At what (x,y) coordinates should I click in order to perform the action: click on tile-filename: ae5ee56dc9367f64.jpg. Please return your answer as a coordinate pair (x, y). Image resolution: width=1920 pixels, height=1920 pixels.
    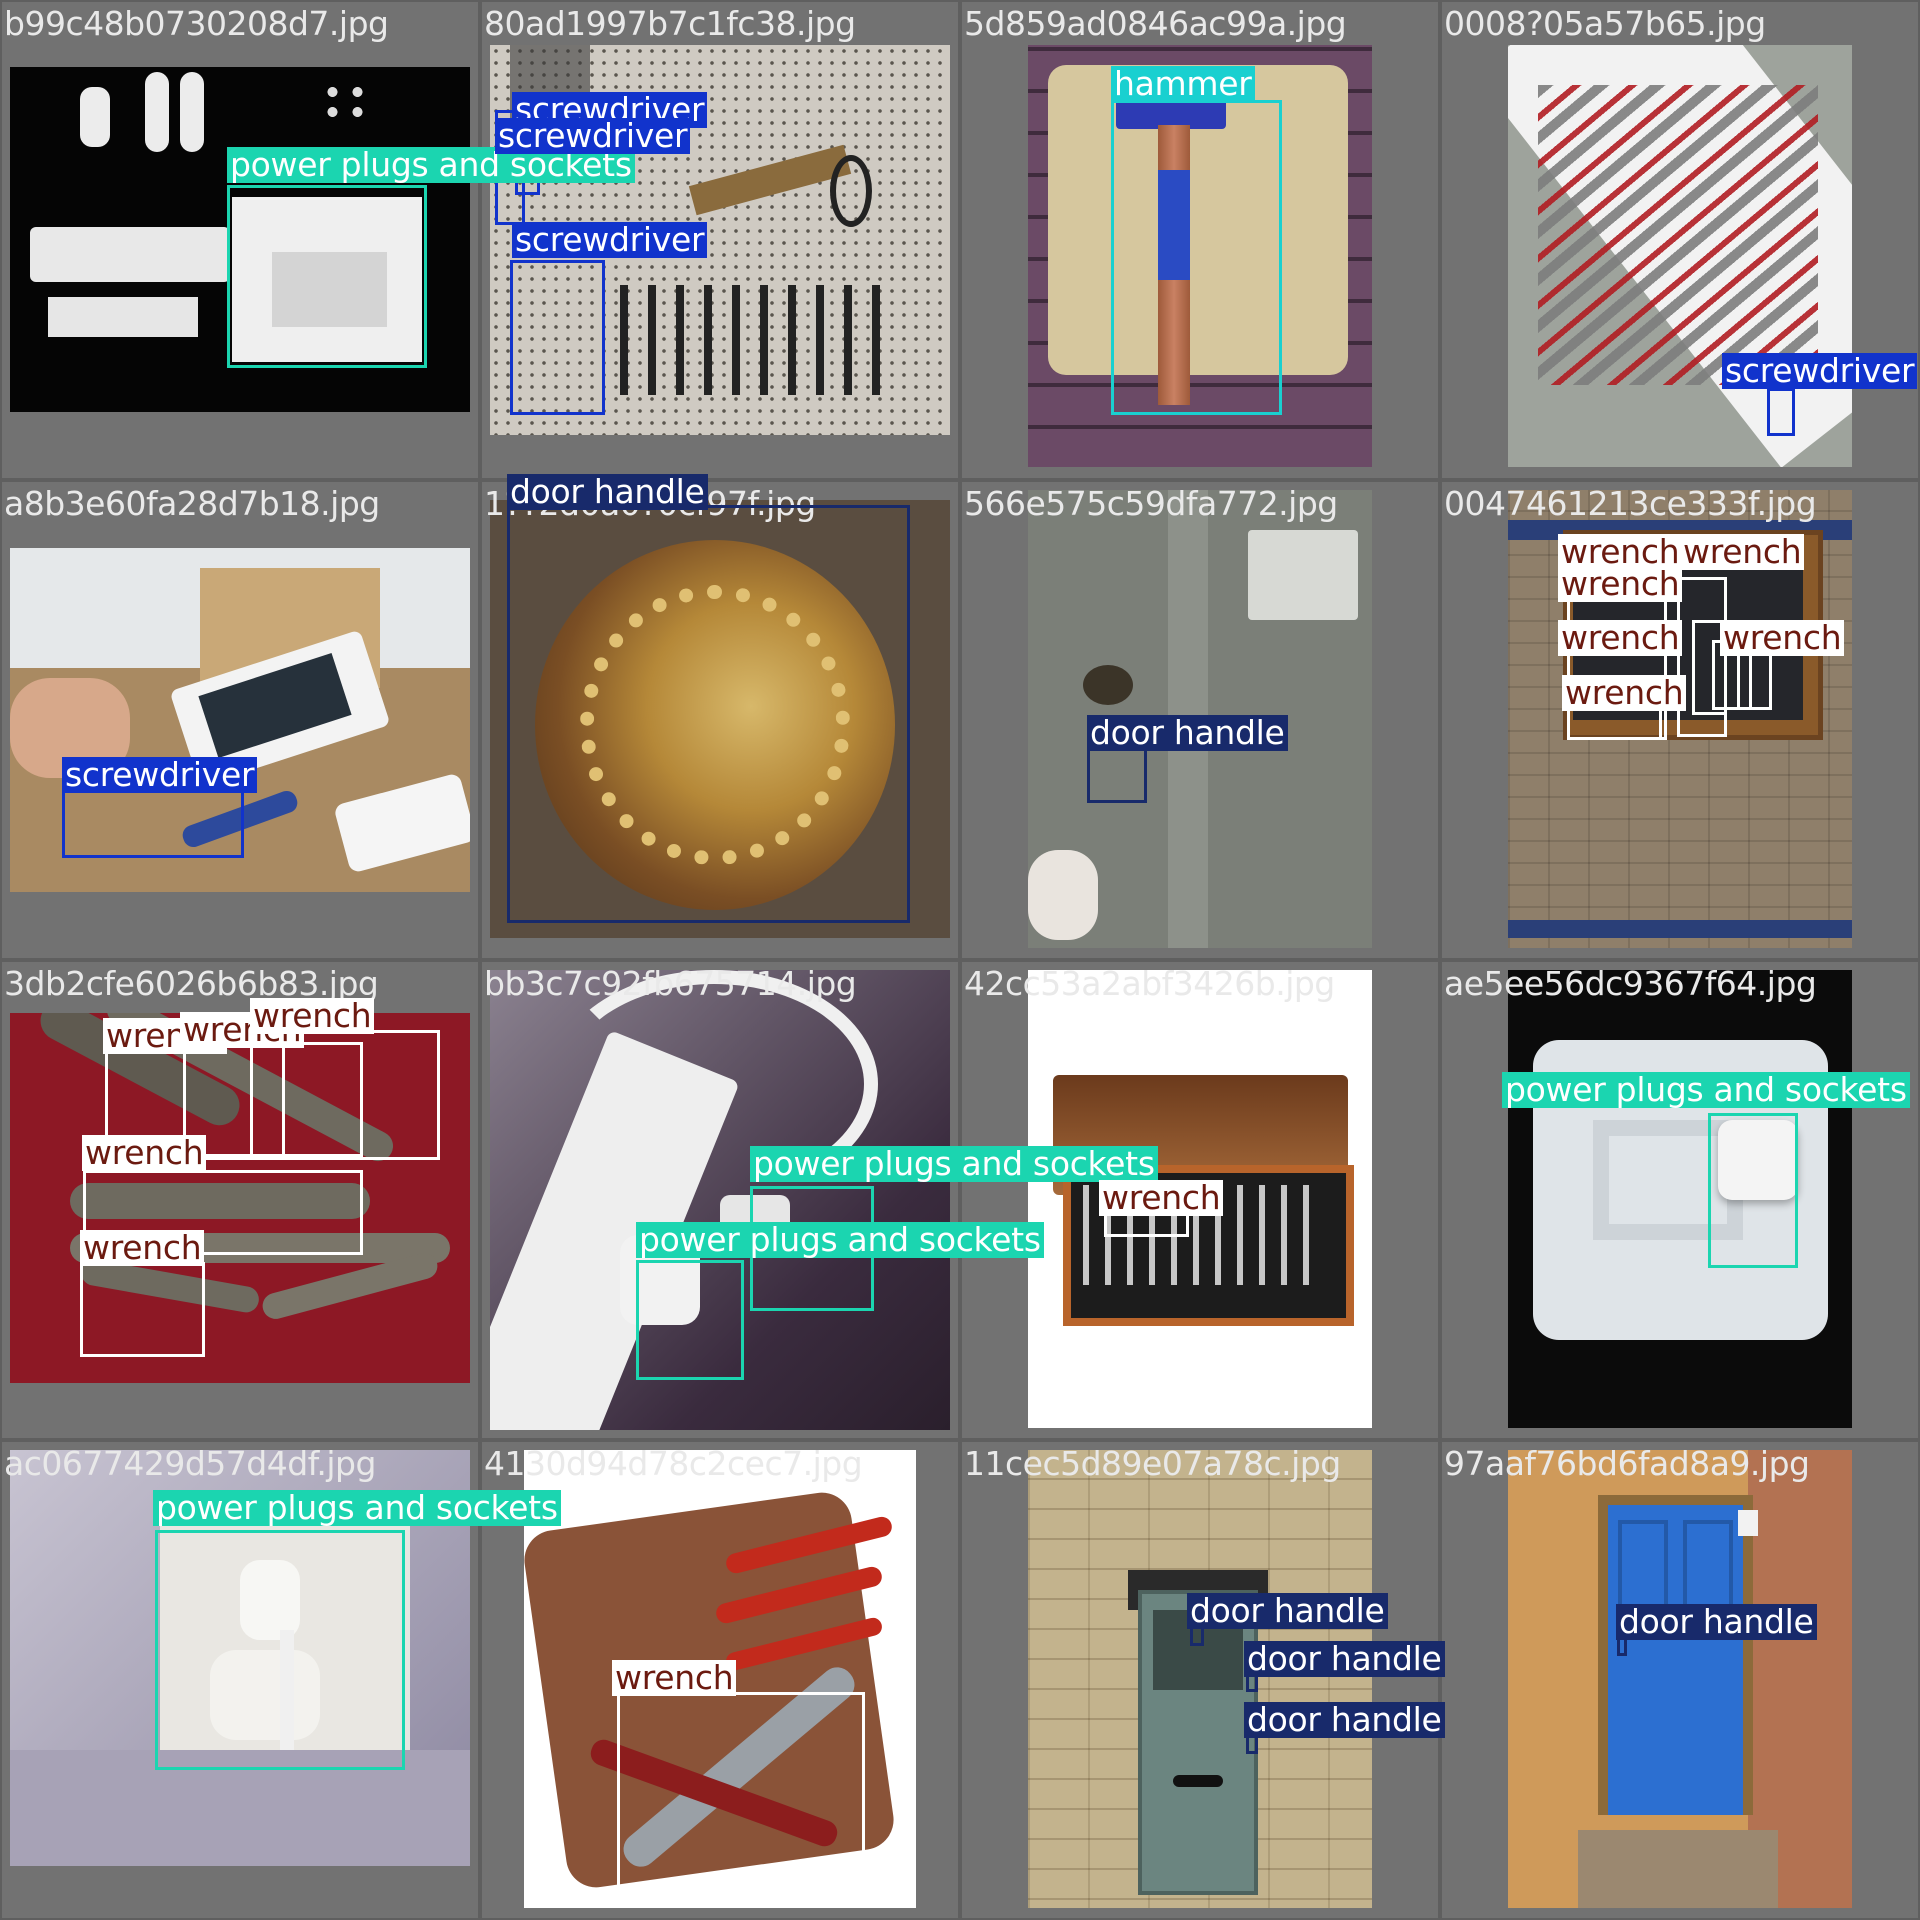
    Looking at the image, I should click on (1630, 983).